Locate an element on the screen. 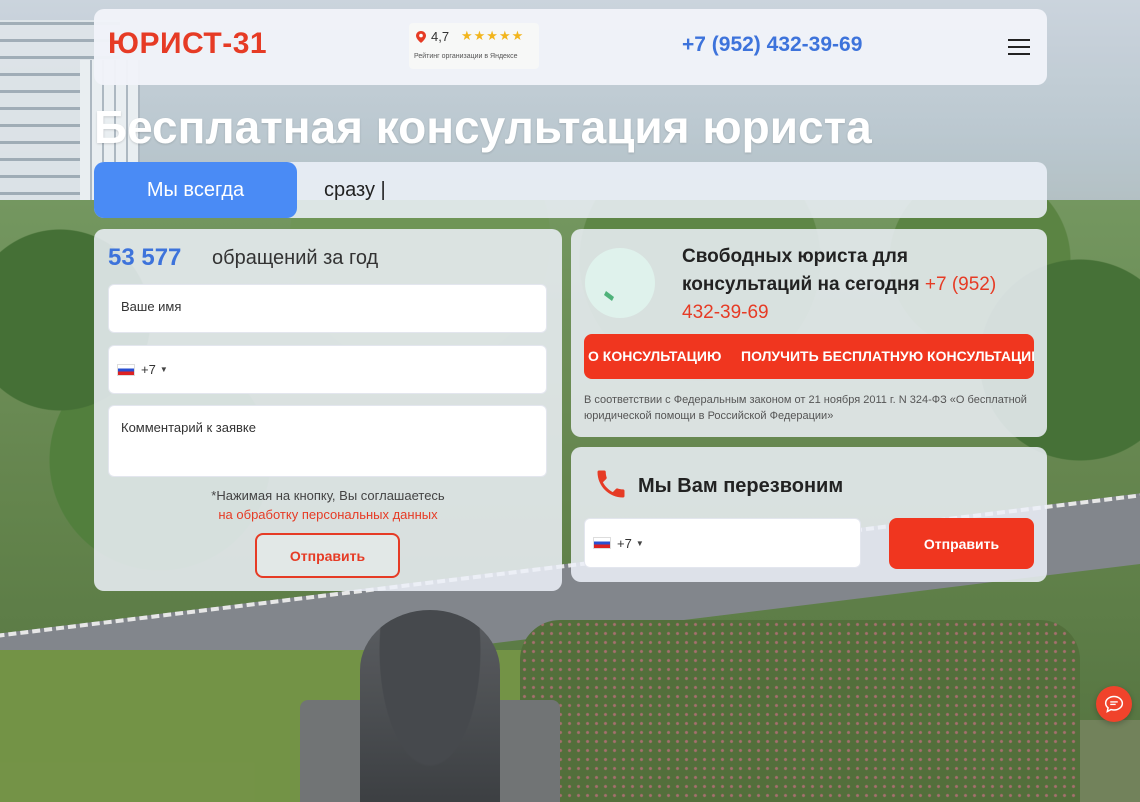  yandex-rating-badge: 4,7 ★★★★★ Рейтинг организации в Яндексе is located at coordinates (474, 46).